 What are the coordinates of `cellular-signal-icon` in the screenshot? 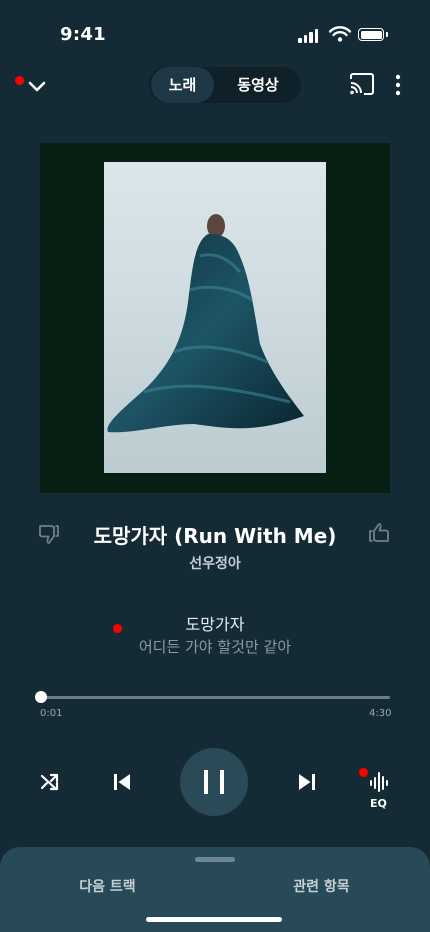 It's located at (308, 36).